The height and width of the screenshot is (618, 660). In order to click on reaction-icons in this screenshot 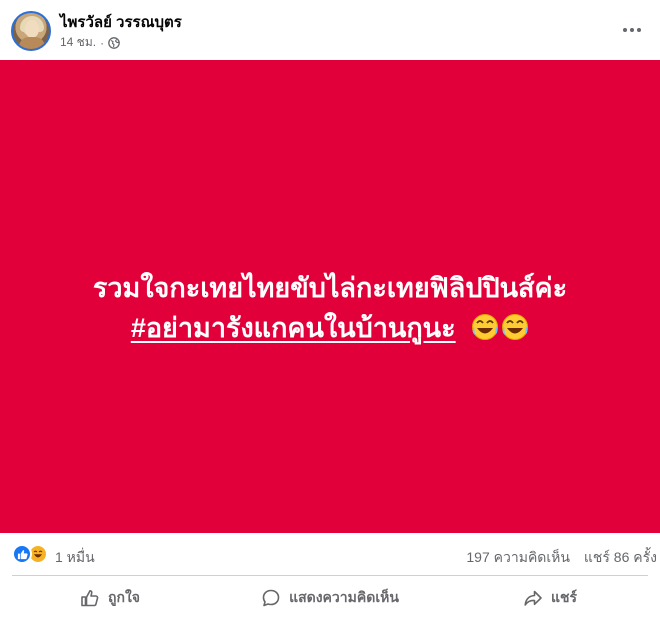, I will do `click(30, 554)`.